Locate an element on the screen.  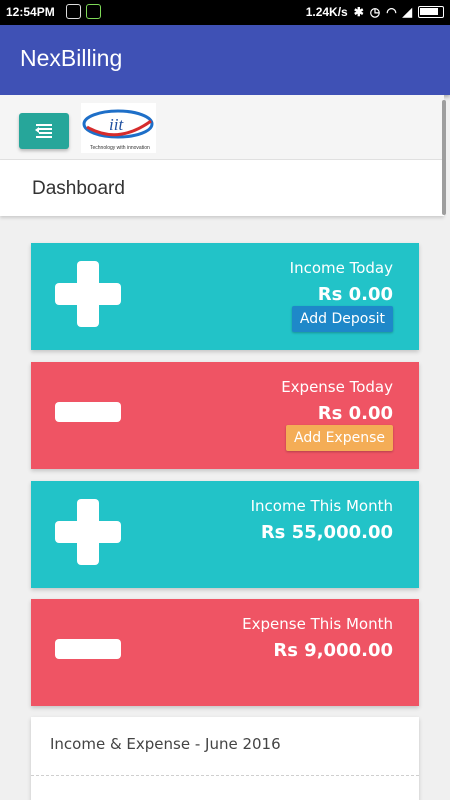
company-logo: iit Technology with innovation is located at coordinates (118, 128).